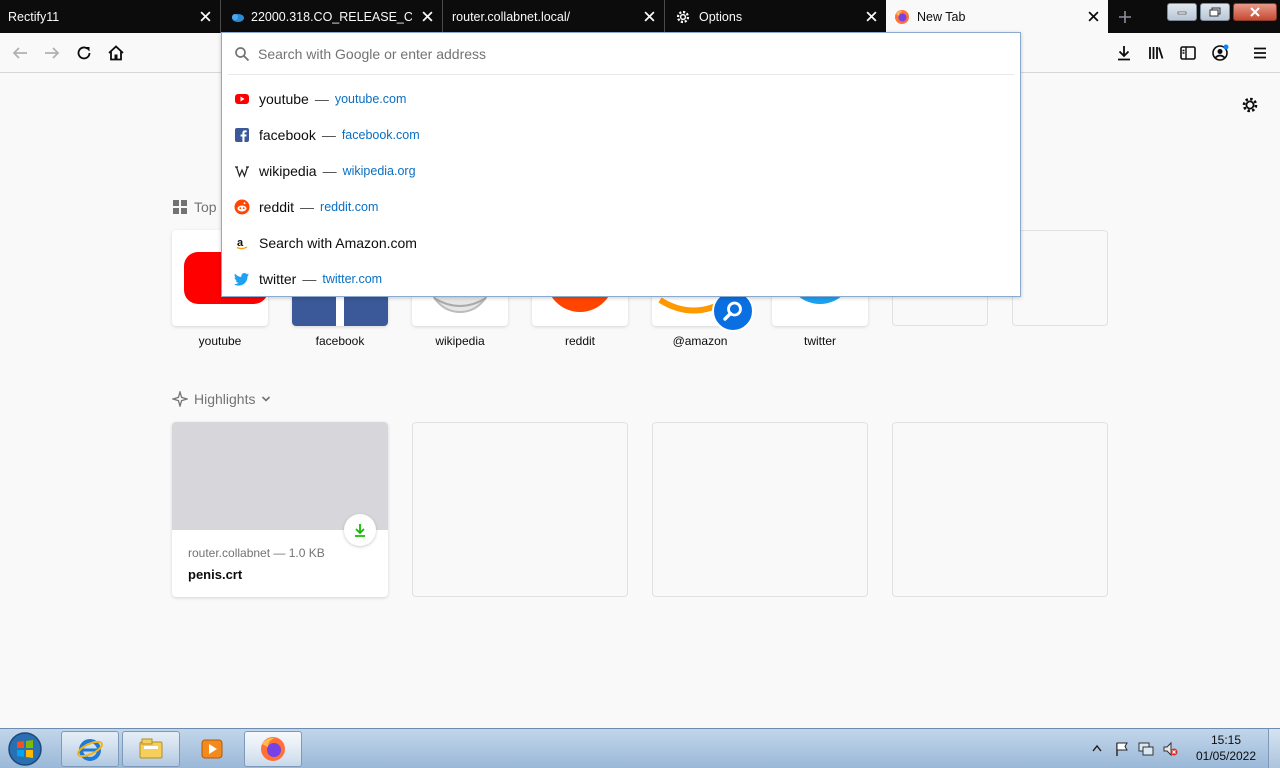  I want to click on folder-icon, so click(151, 748).